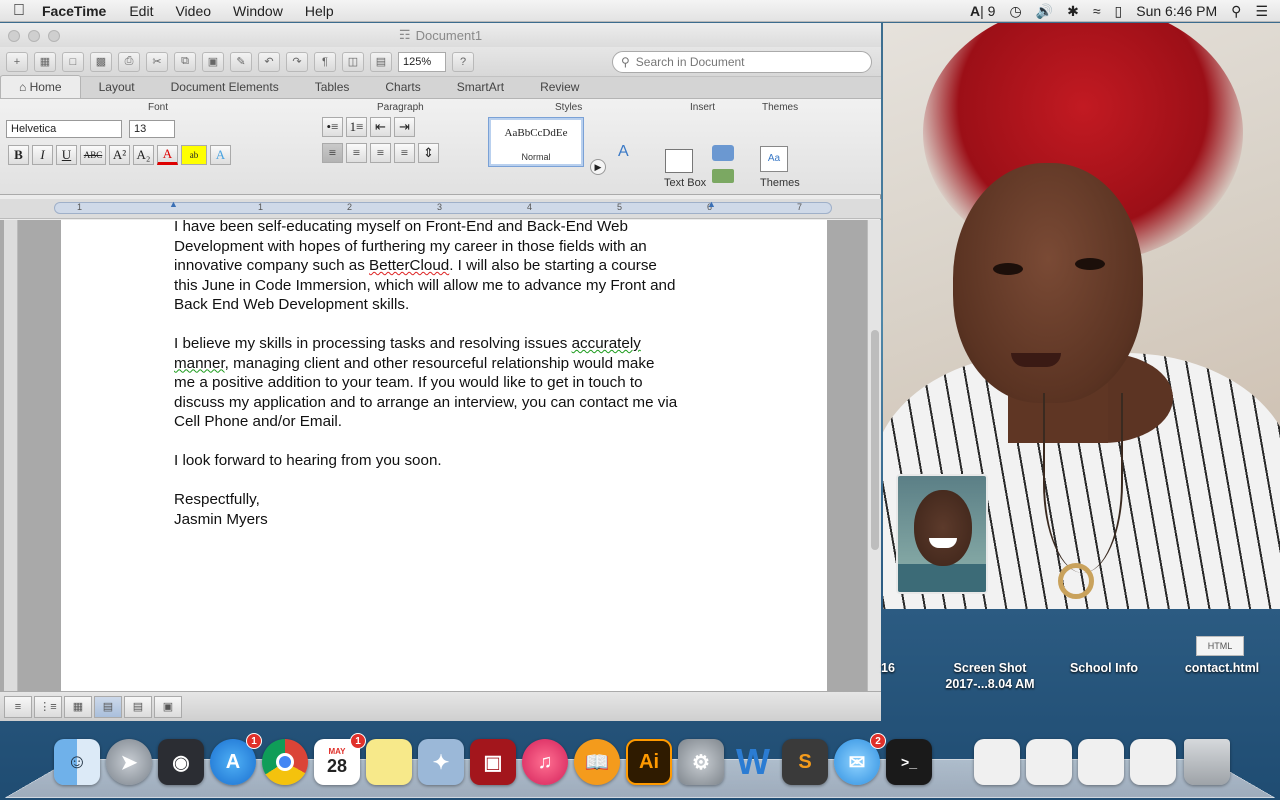 The width and height of the screenshot is (1280, 800). What do you see at coordinates (875, 440) in the screenshot?
I see `scroll-thumb` at bounding box center [875, 440].